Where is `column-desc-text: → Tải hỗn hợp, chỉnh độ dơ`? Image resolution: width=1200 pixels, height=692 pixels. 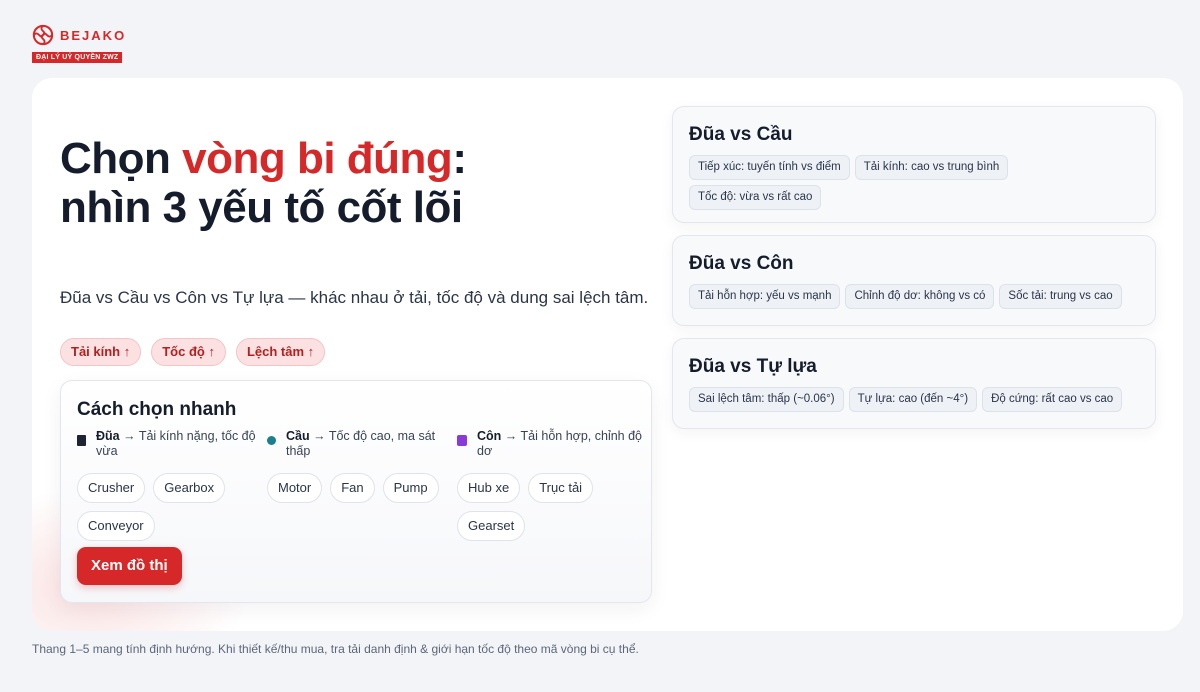
column-desc-text: → Tải hỗn hợp, chỉnh độ dơ is located at coordinates (560, 443).